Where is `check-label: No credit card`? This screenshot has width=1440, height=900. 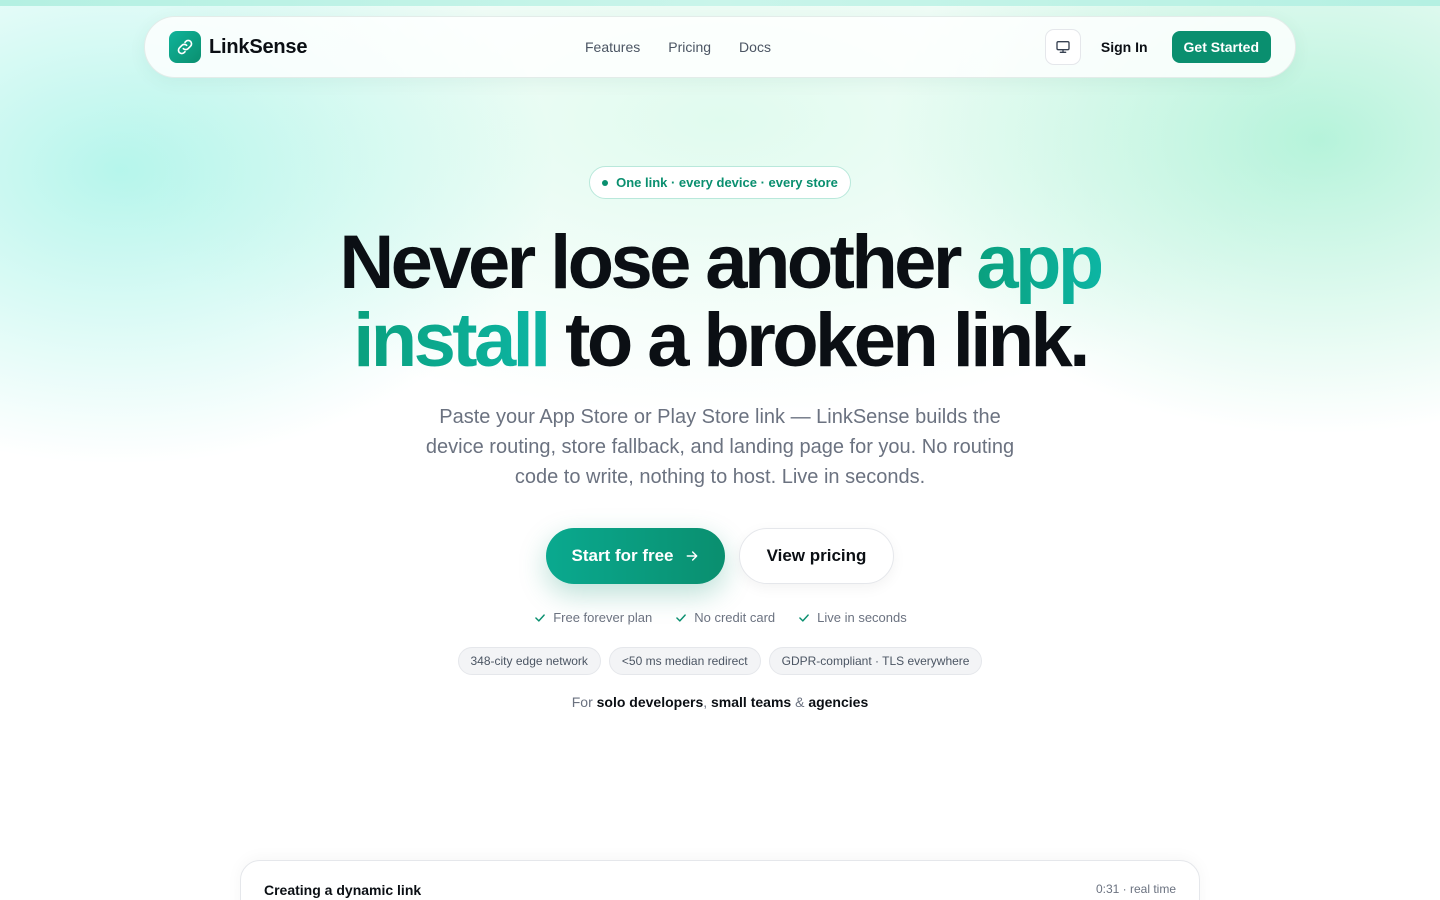
check-label: No credit card is located at coordinates (735, 617).